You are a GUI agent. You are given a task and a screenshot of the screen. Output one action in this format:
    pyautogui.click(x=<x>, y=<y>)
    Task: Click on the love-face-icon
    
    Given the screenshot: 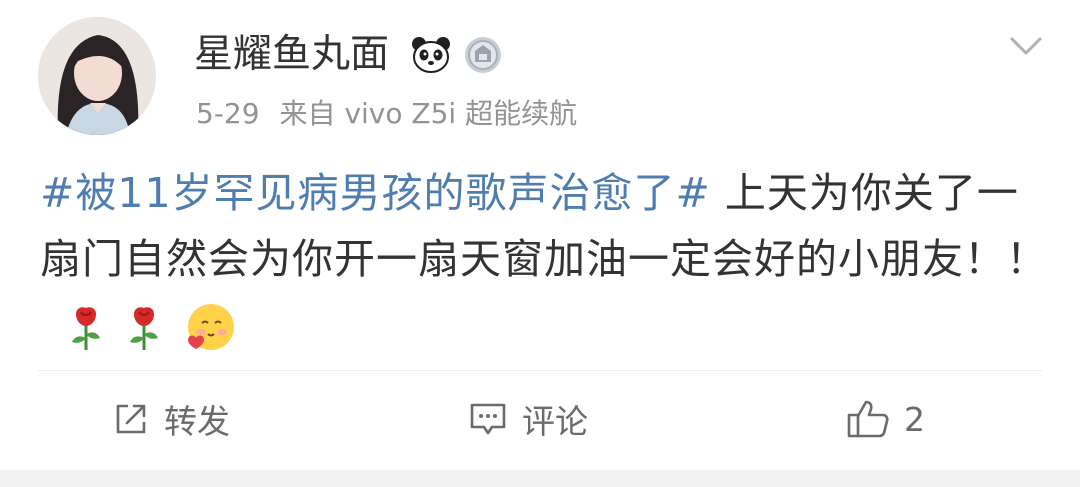 What is the action you would take?
    pyautogui.click(x=210, y=328)
    